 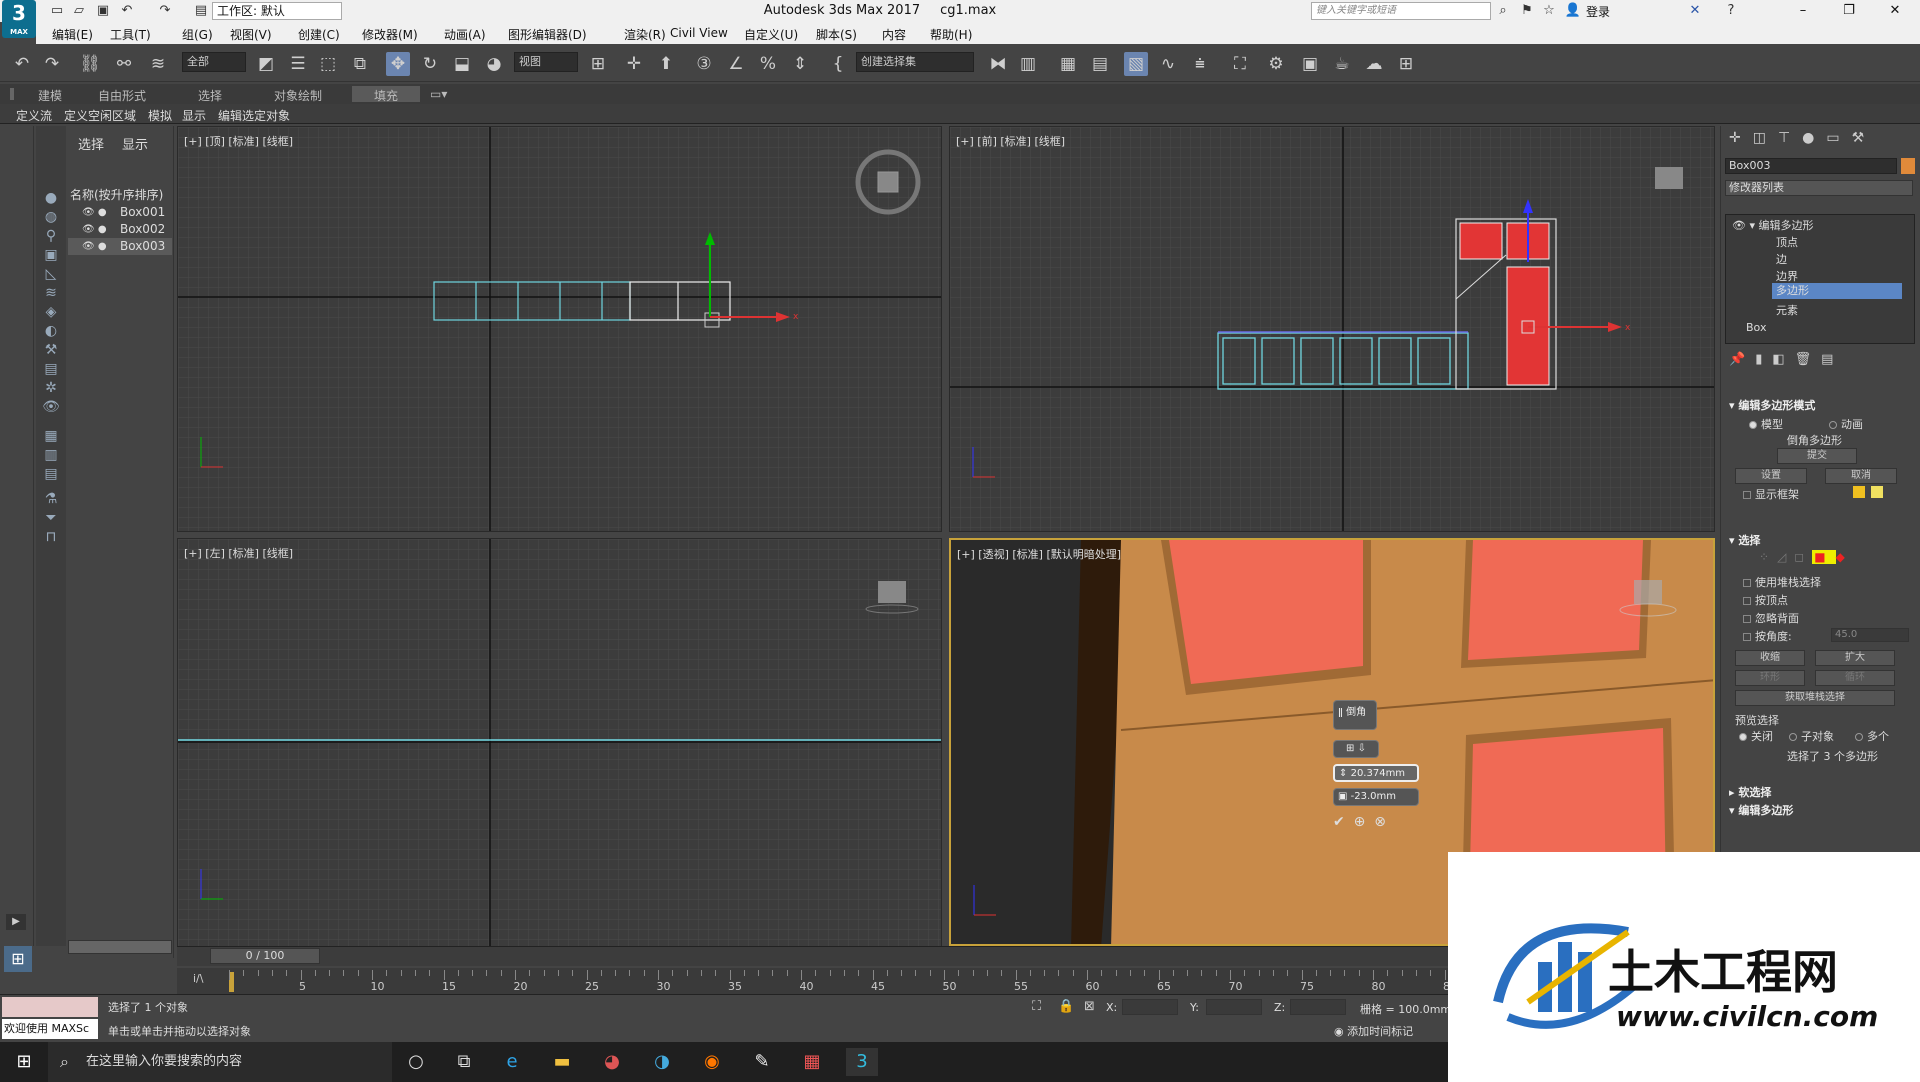 What do you see at coordinates (50, 95) in the screenshot?
I see `ribbon-tab: 建模` at bounding box center [50, 95].